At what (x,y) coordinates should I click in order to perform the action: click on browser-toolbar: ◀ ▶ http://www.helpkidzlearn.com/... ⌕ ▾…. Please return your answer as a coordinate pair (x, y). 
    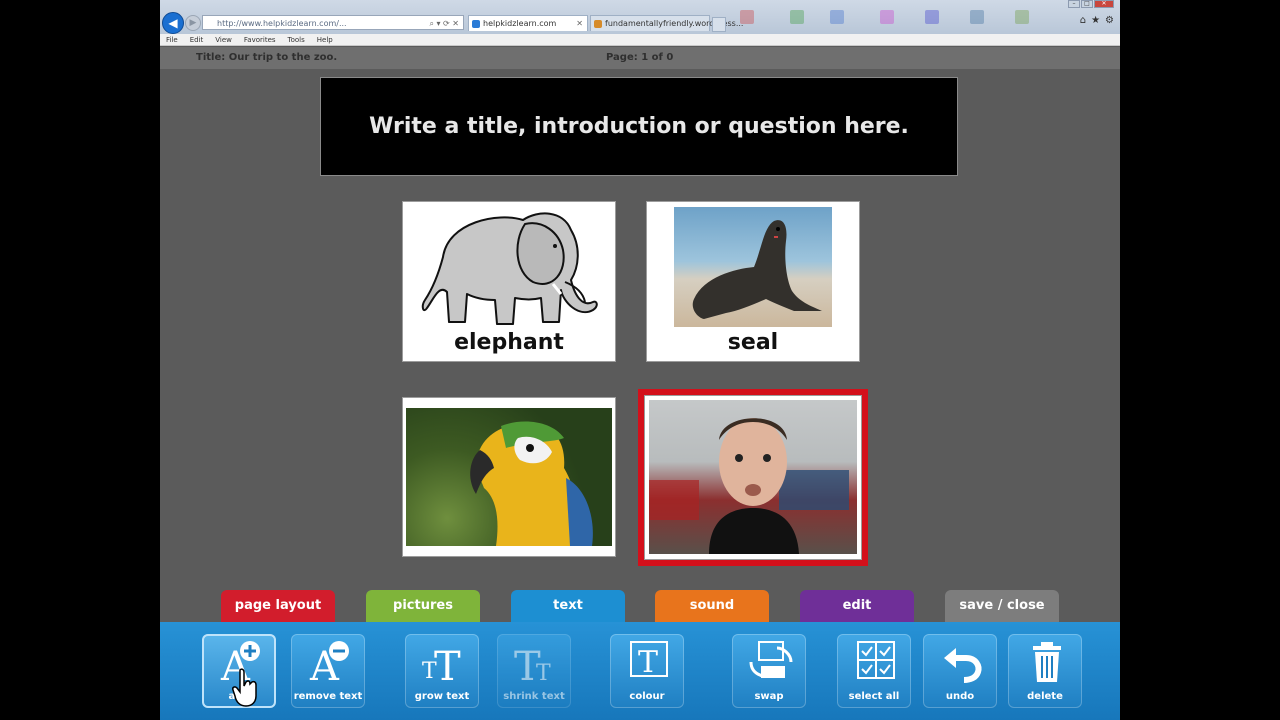
    Looking at the image, I should click on (640, 17).